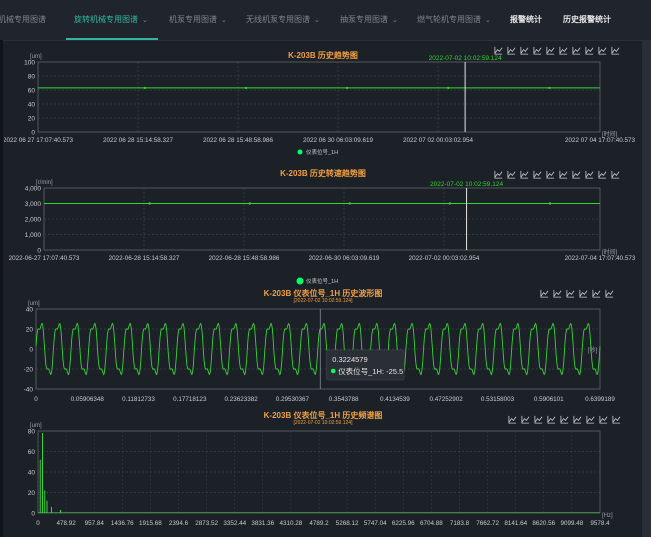 The width and height of the screenshot is (651, 537). Describe the element at coordinates (241, 399) in the screenshot. I see `x-tick-label: 0.23623382` at that location.